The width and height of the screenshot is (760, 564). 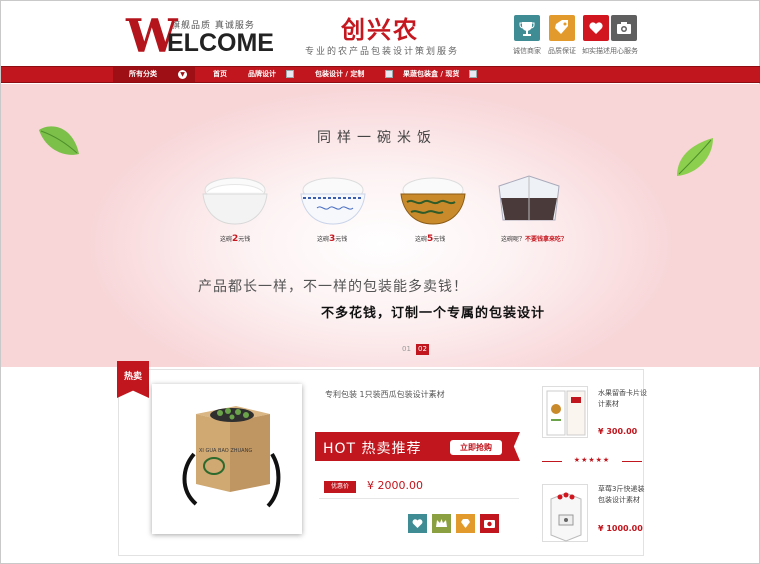 What do you see at coordinates (624, 51) in the screenshot?
I see `trust-label: 用心服务` at bounding box center [624, 51].